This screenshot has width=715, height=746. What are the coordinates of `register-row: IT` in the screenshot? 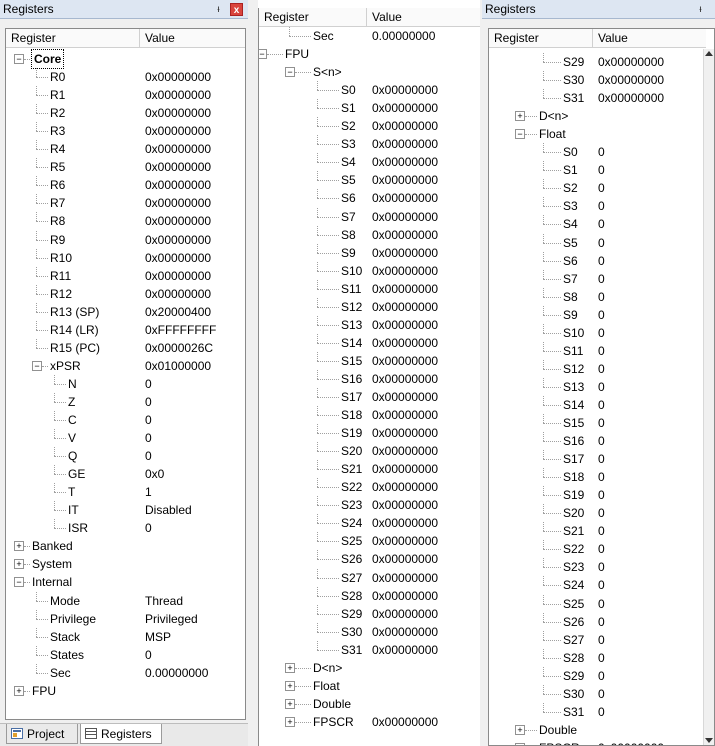 It's located at (73, 510).